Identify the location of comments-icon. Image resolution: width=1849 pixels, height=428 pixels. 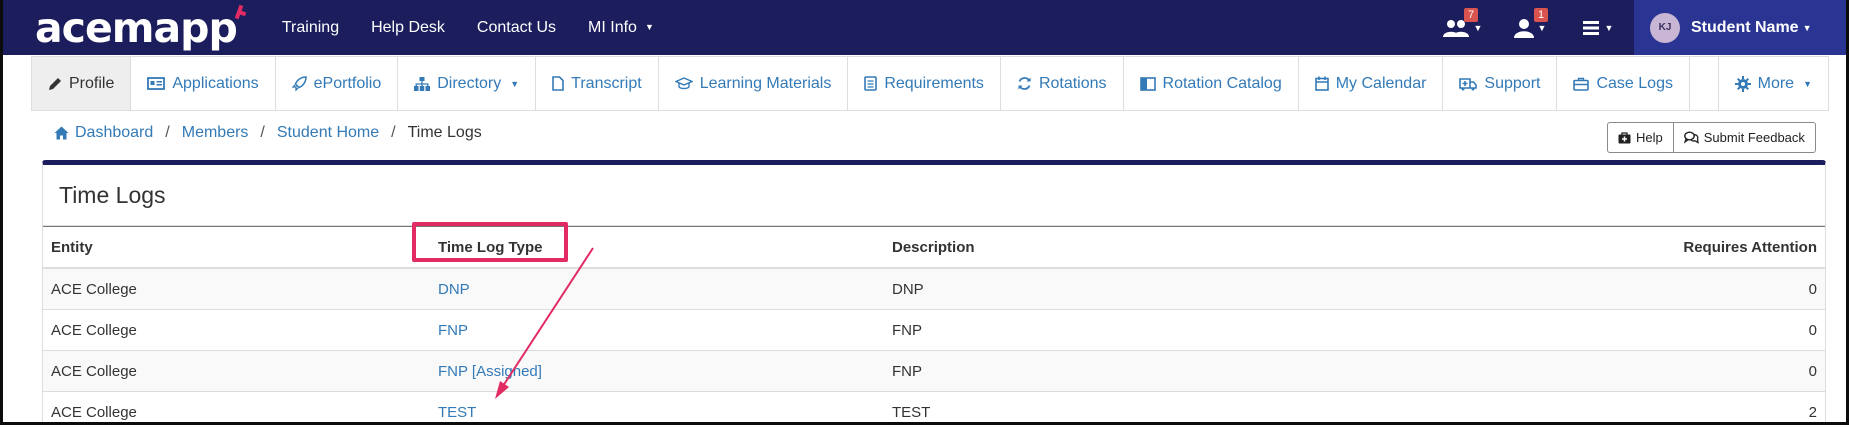
(1691, 137).